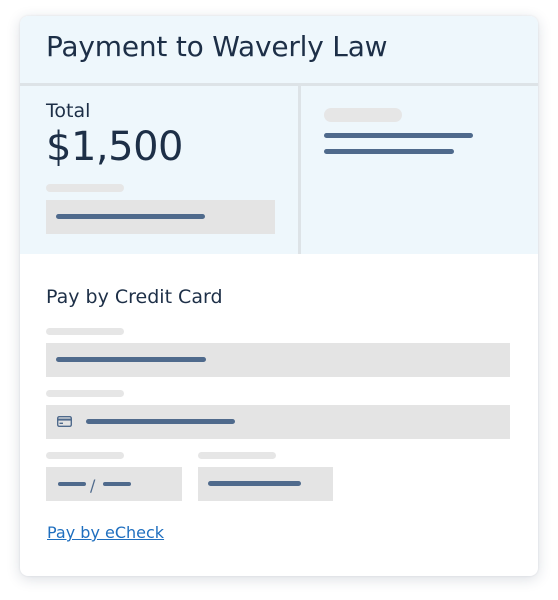 The image size is (558, 600). What do you see at coordinates (72, 484) in the screenshot?
I see `expiry-month-placeholder` at bounding box center [72, 484].